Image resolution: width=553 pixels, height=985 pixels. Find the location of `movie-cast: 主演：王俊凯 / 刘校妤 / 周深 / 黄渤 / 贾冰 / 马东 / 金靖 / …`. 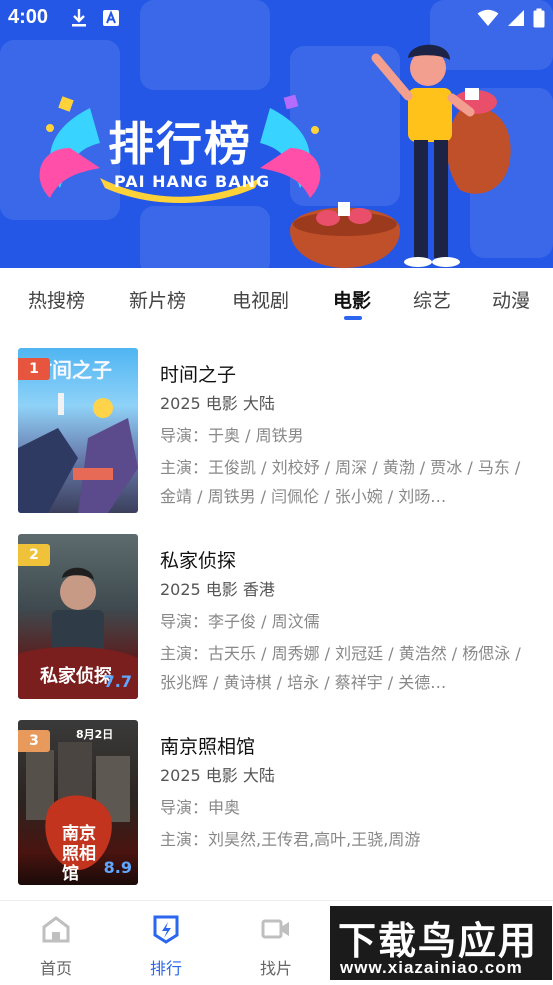

movie-cast: 主演：王俊凯 / 刘校妤 / 周深 / 黄渤 / 贾冰 / 马东 / 金靖 / … is located at coordinates (340, 482).